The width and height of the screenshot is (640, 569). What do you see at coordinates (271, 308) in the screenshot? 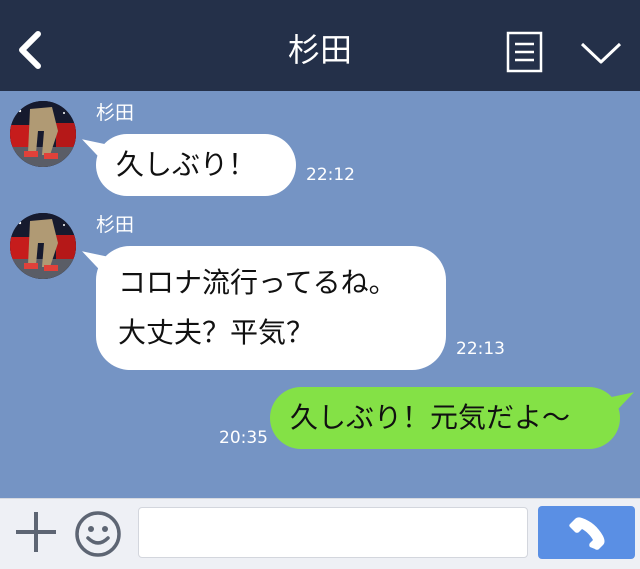
I see `message-bubble: コロナ流行ってるね。 大丈夫？平気？` at bounding box center [271, 308].